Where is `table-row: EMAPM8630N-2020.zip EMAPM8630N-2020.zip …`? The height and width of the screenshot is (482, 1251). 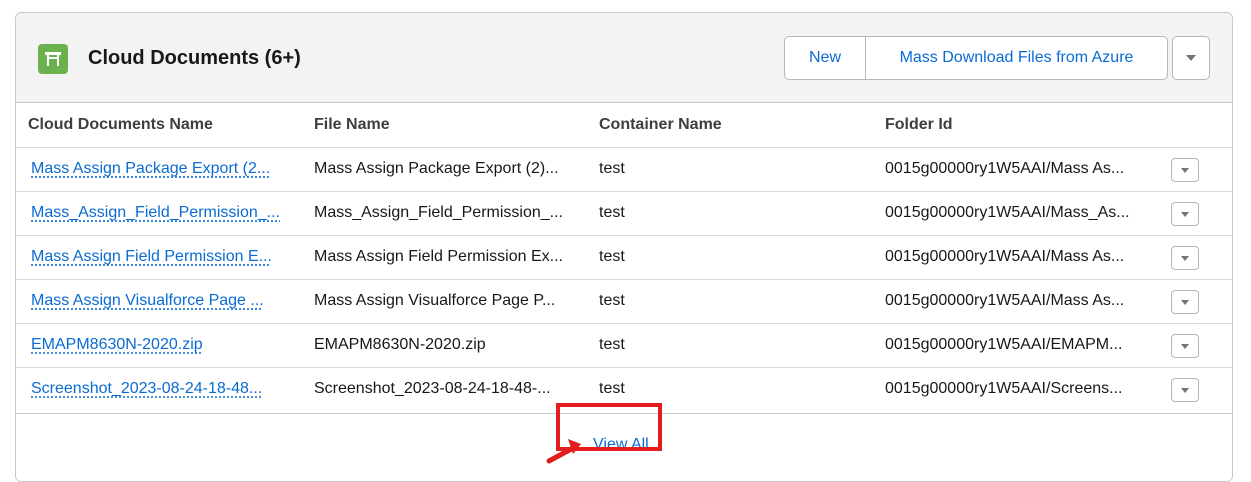 table-row: EMAPM8630N-2020.zip EMAPM8630N-2020.zip … is located at coordinates (624, 346).